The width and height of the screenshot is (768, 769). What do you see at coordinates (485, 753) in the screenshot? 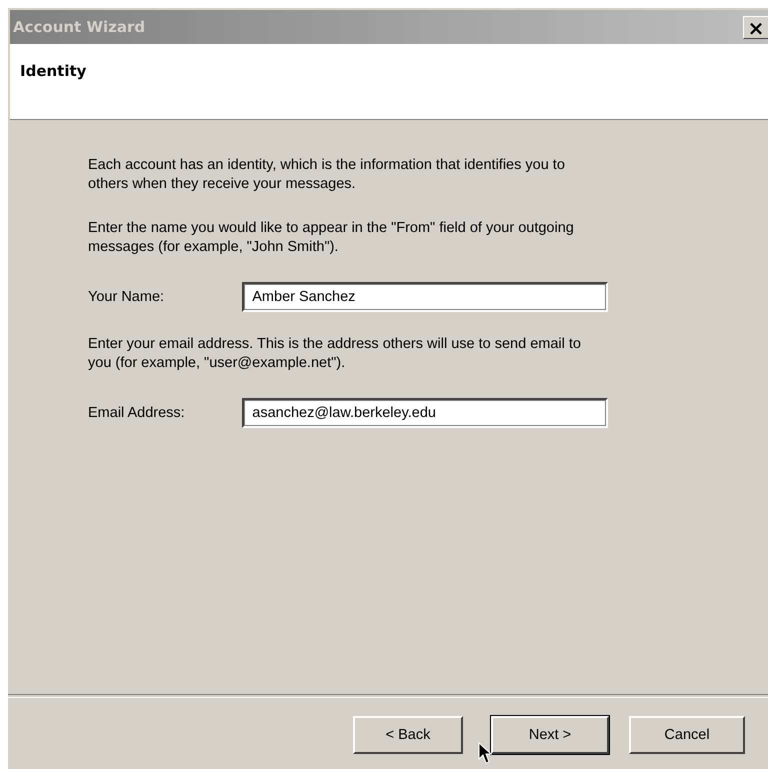
I see `cursor-icon` at bounding box center [485, 753].